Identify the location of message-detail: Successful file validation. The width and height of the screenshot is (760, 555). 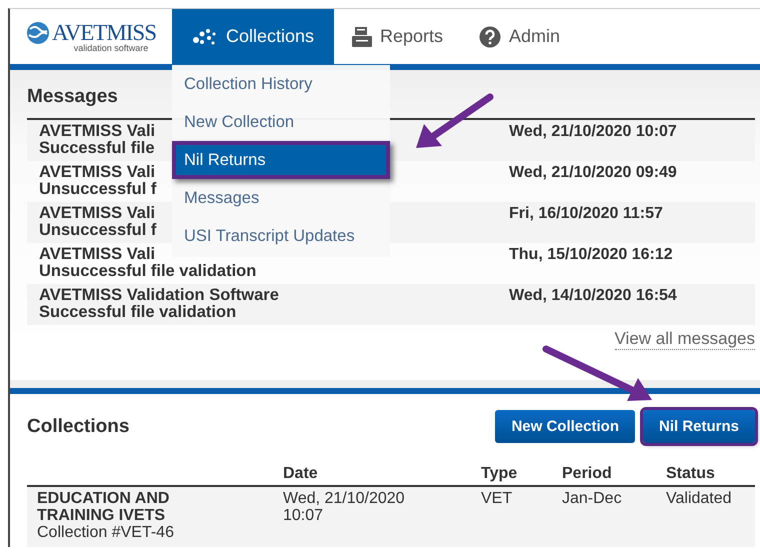
(137, 312).